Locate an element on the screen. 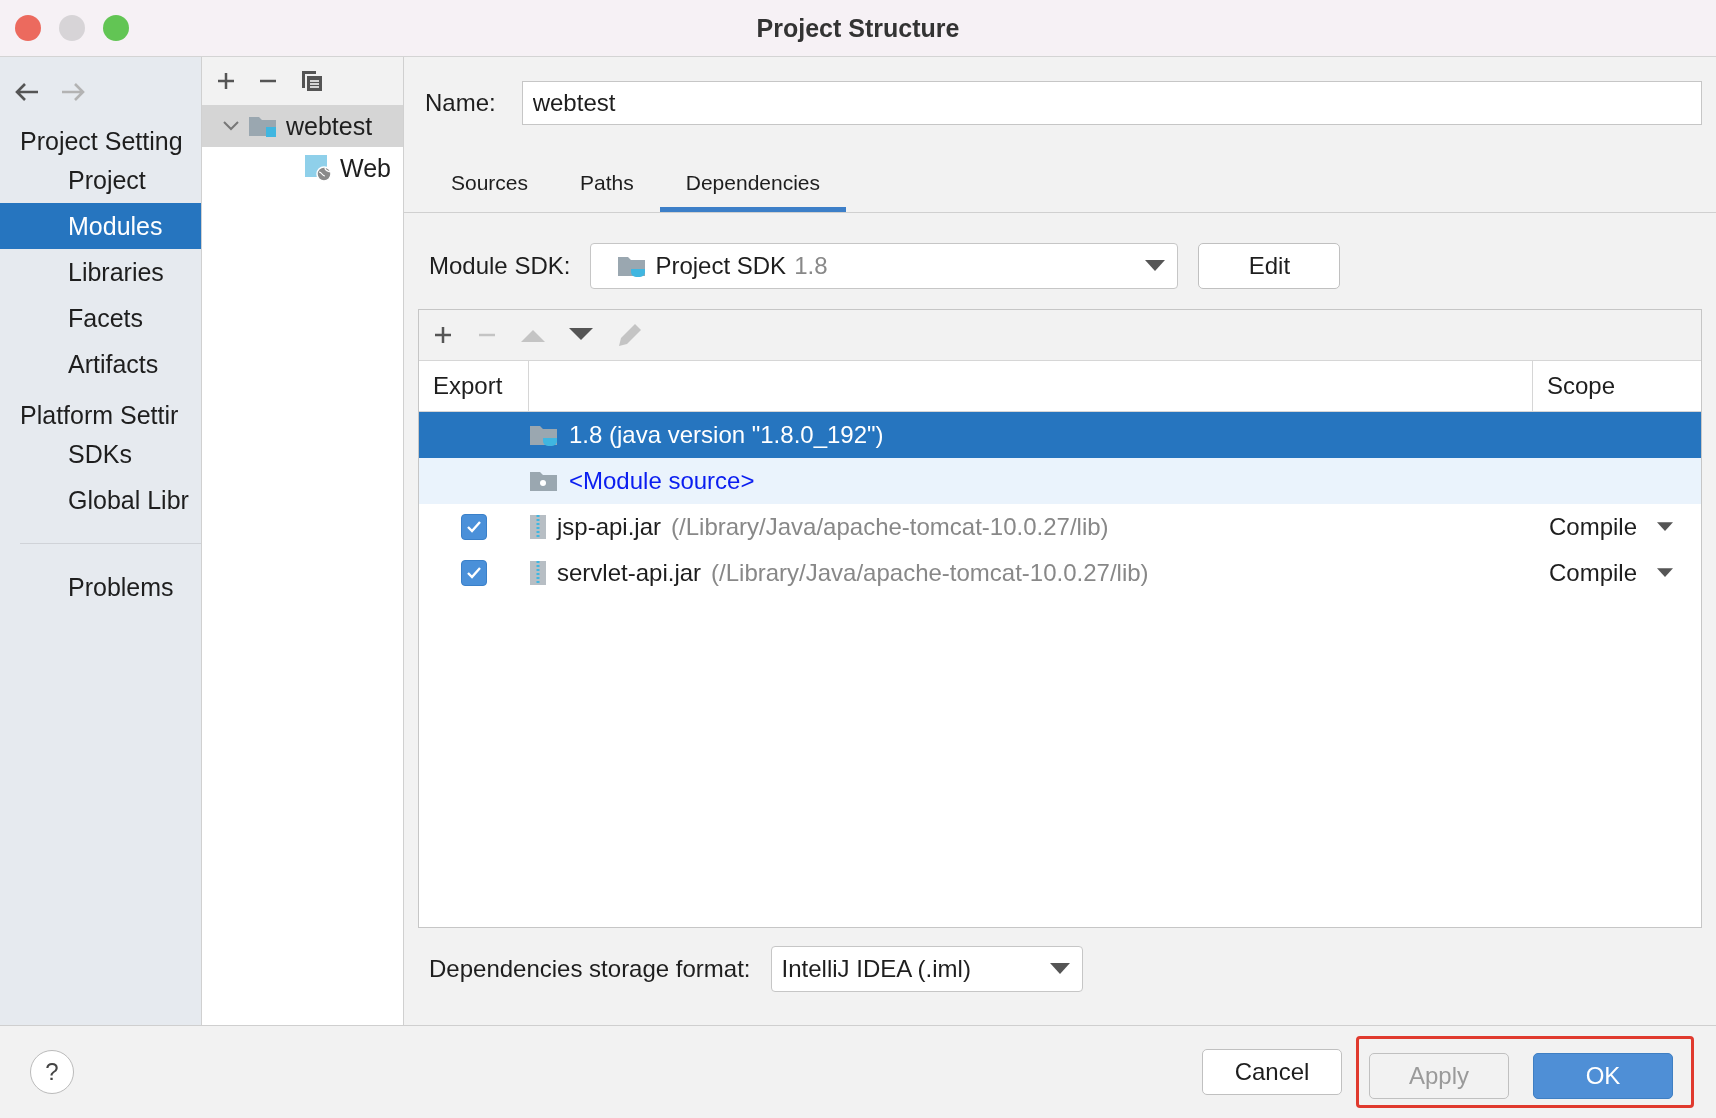  tab: Paths is located at coordinates (607, 191).